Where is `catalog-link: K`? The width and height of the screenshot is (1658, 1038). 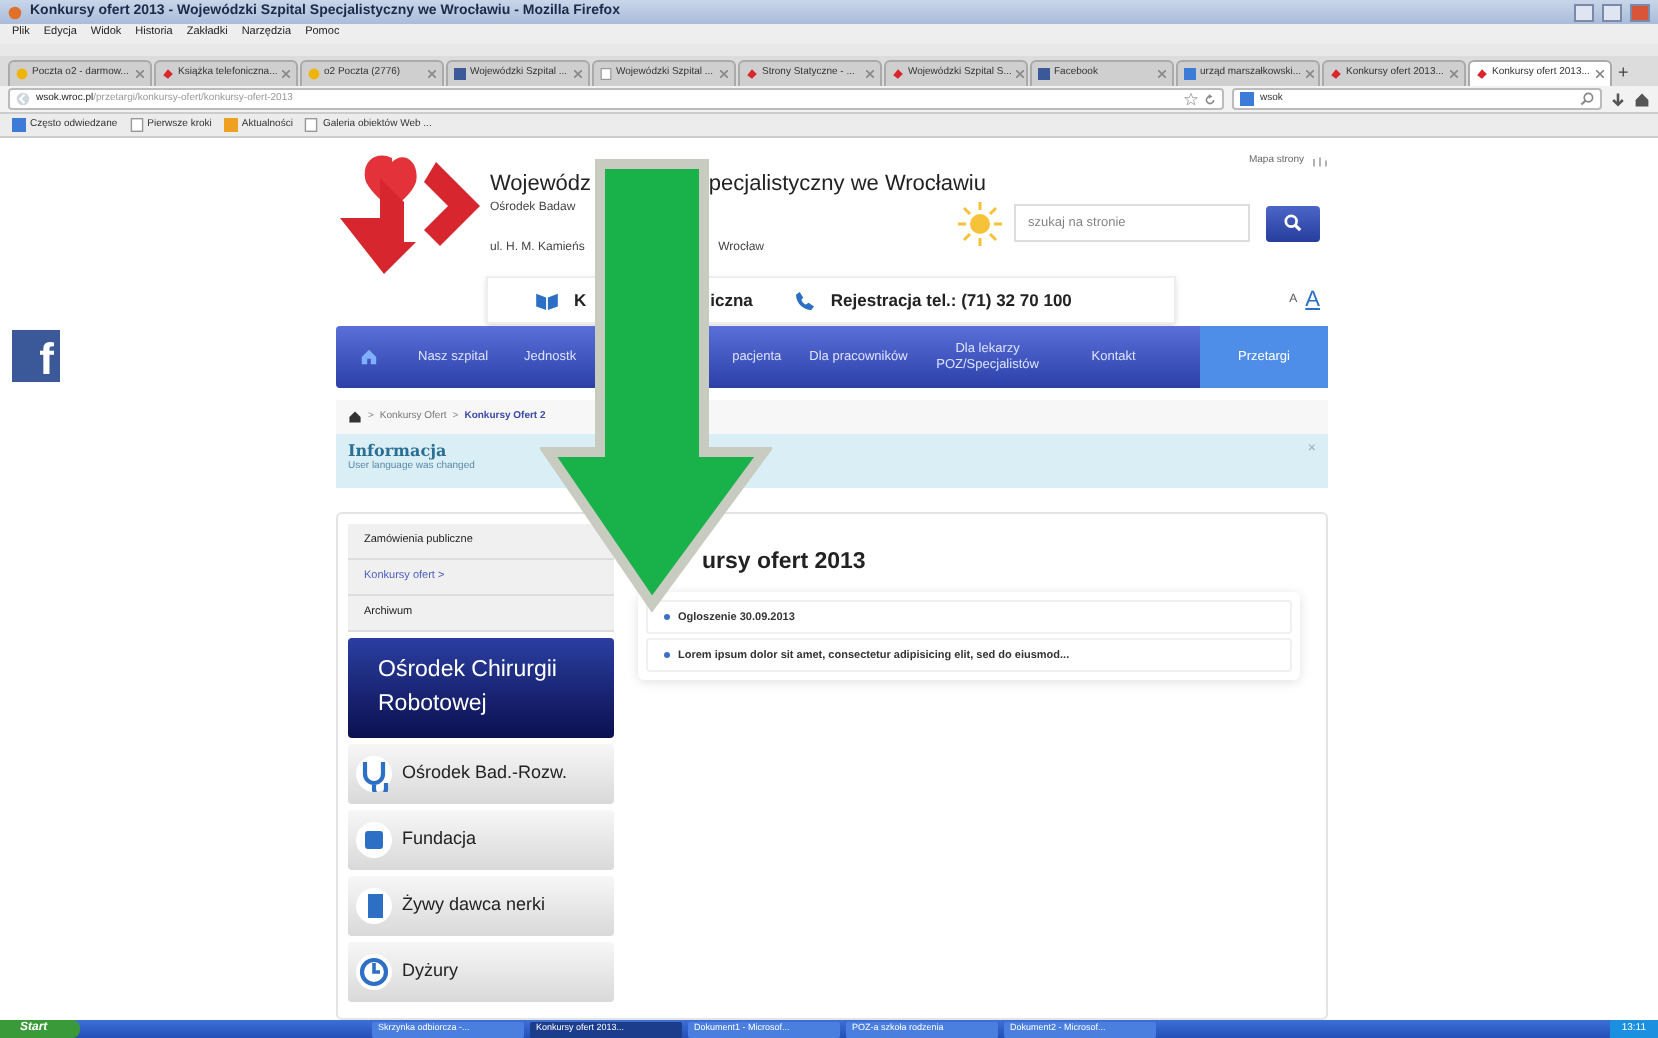 catalog-link: K is located at coordinates (580, 300).